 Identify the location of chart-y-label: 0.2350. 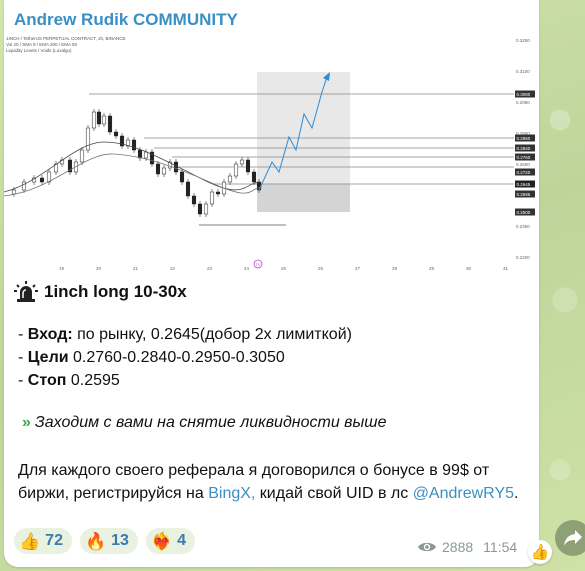
(523, 226).